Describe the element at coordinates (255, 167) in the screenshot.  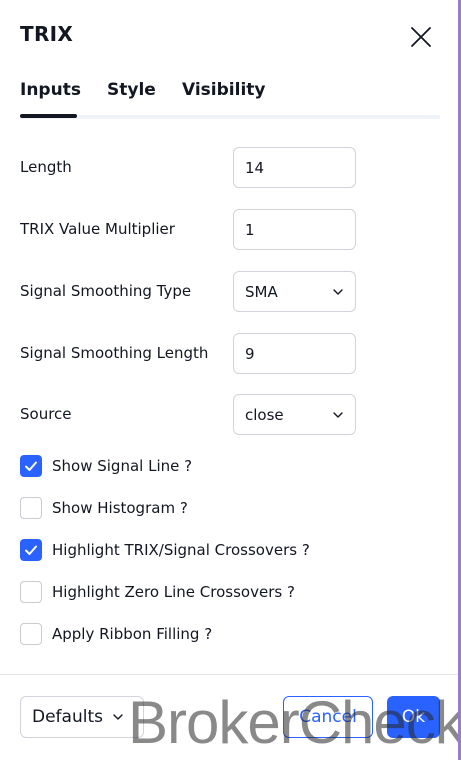
I see `length-value: 14` at that location.